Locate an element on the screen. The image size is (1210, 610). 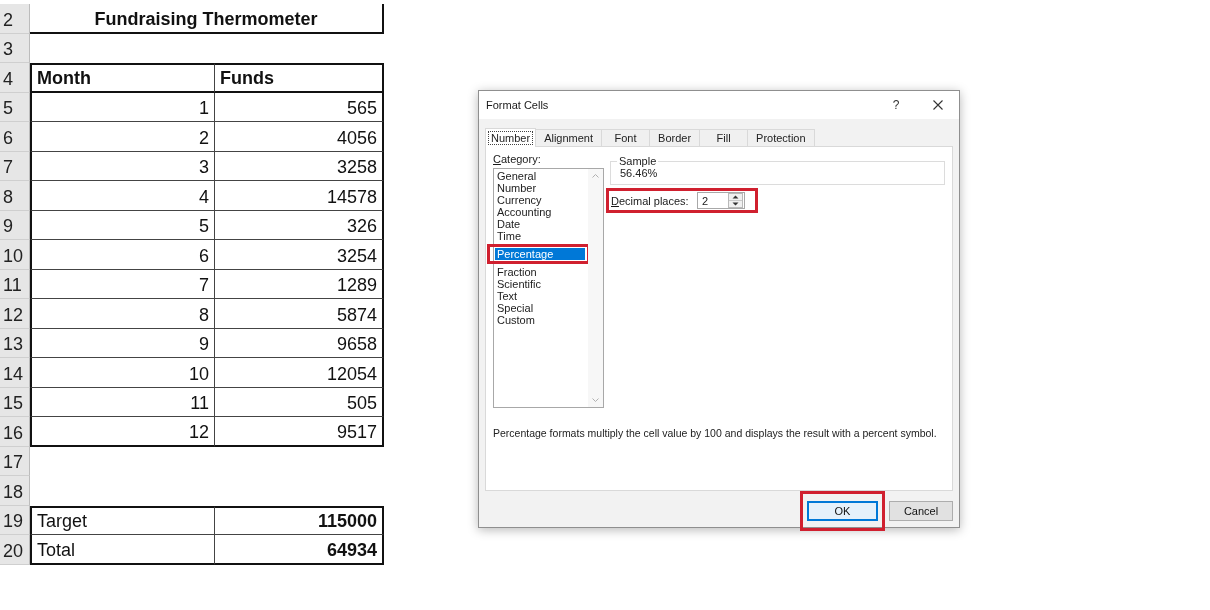
table-cell: 7 is located at coordinates (122, 284).